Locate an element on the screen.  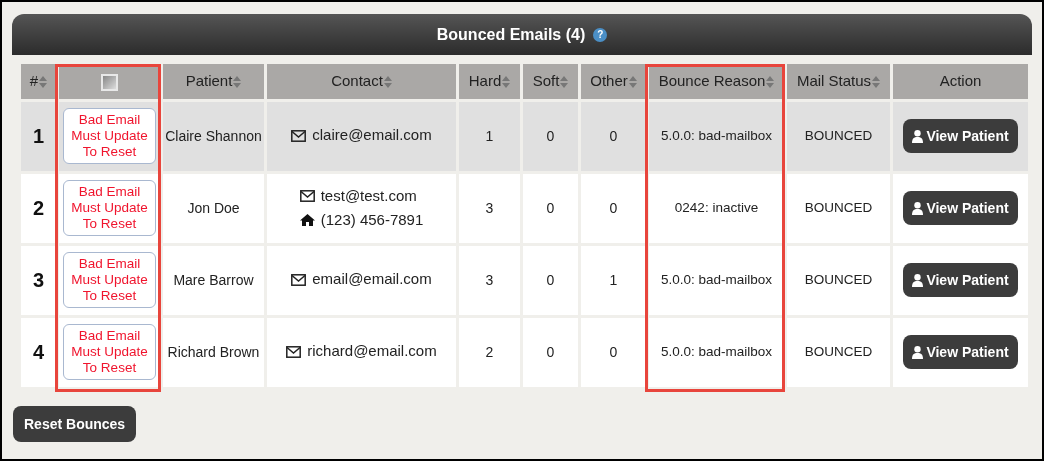
bounce-reason: 0242: inactive is located at coordinates (716, 208).